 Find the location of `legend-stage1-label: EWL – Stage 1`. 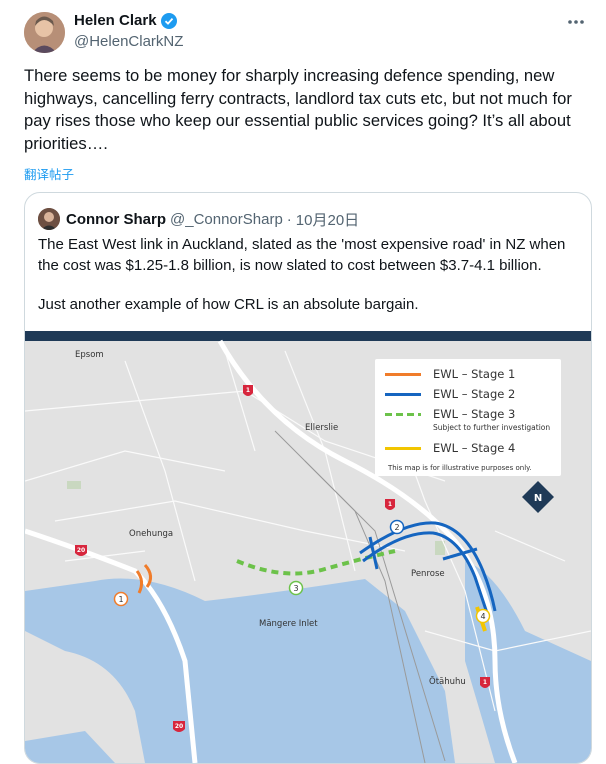

legend-stage1-label: EWL – Stage 1 is located at coordinates (474, 374).